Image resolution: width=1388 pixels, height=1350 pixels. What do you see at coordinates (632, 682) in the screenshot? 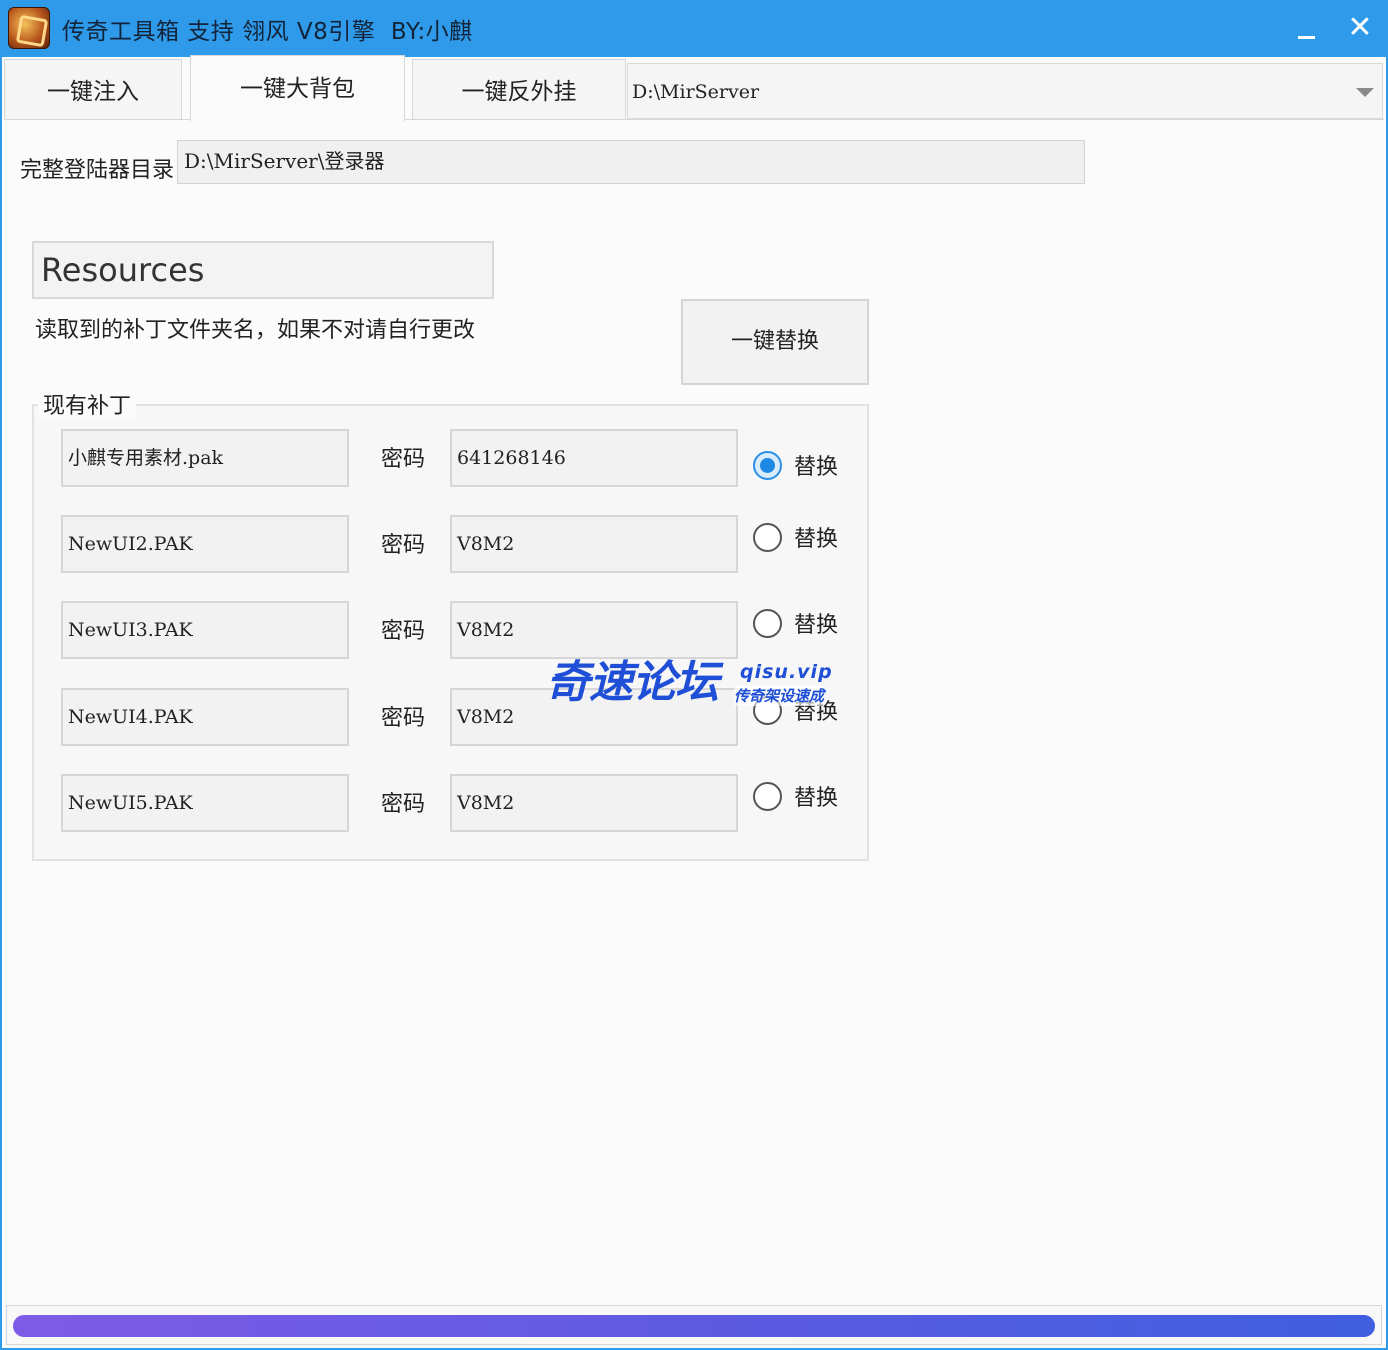
I see `watermark-title: 奇速论坛` at bounding box center [632, 682].